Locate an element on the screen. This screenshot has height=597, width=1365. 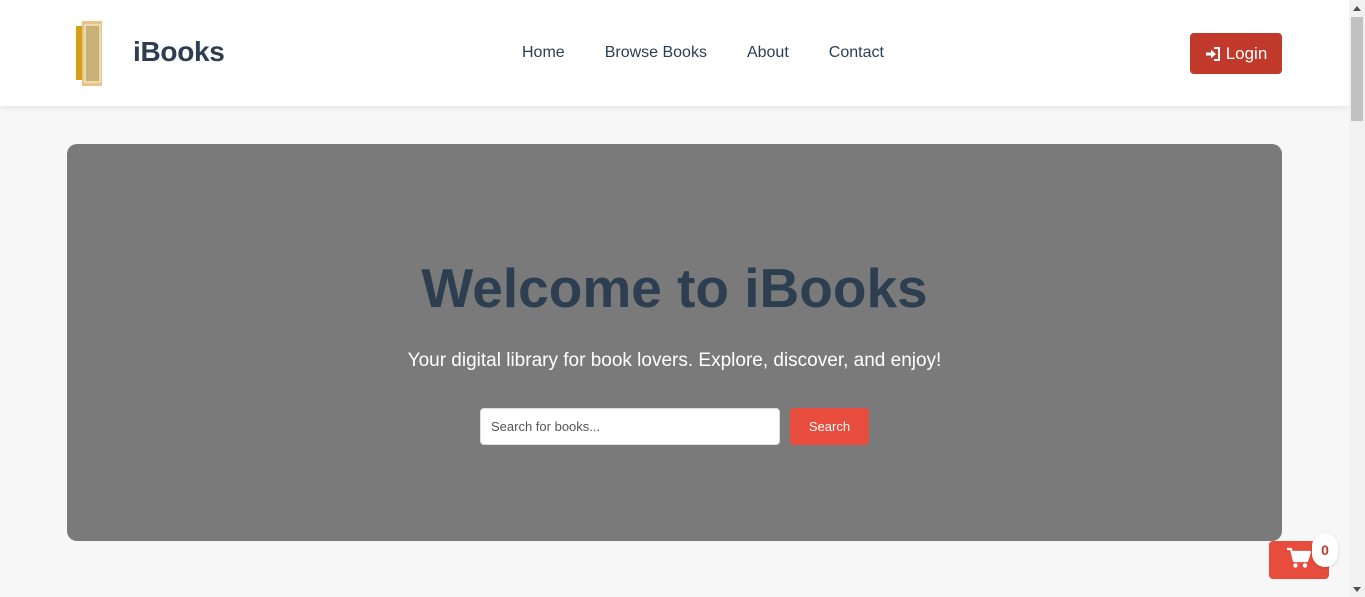
main-nav: Home Browse Books About Contact is located at coordinates (703, 53).